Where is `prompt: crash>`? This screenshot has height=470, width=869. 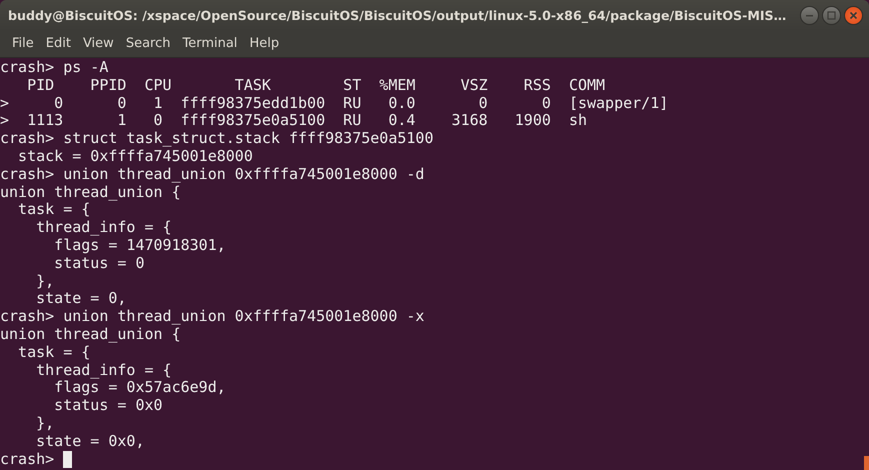 prompt: crash> is located at coordinates (27, 459).